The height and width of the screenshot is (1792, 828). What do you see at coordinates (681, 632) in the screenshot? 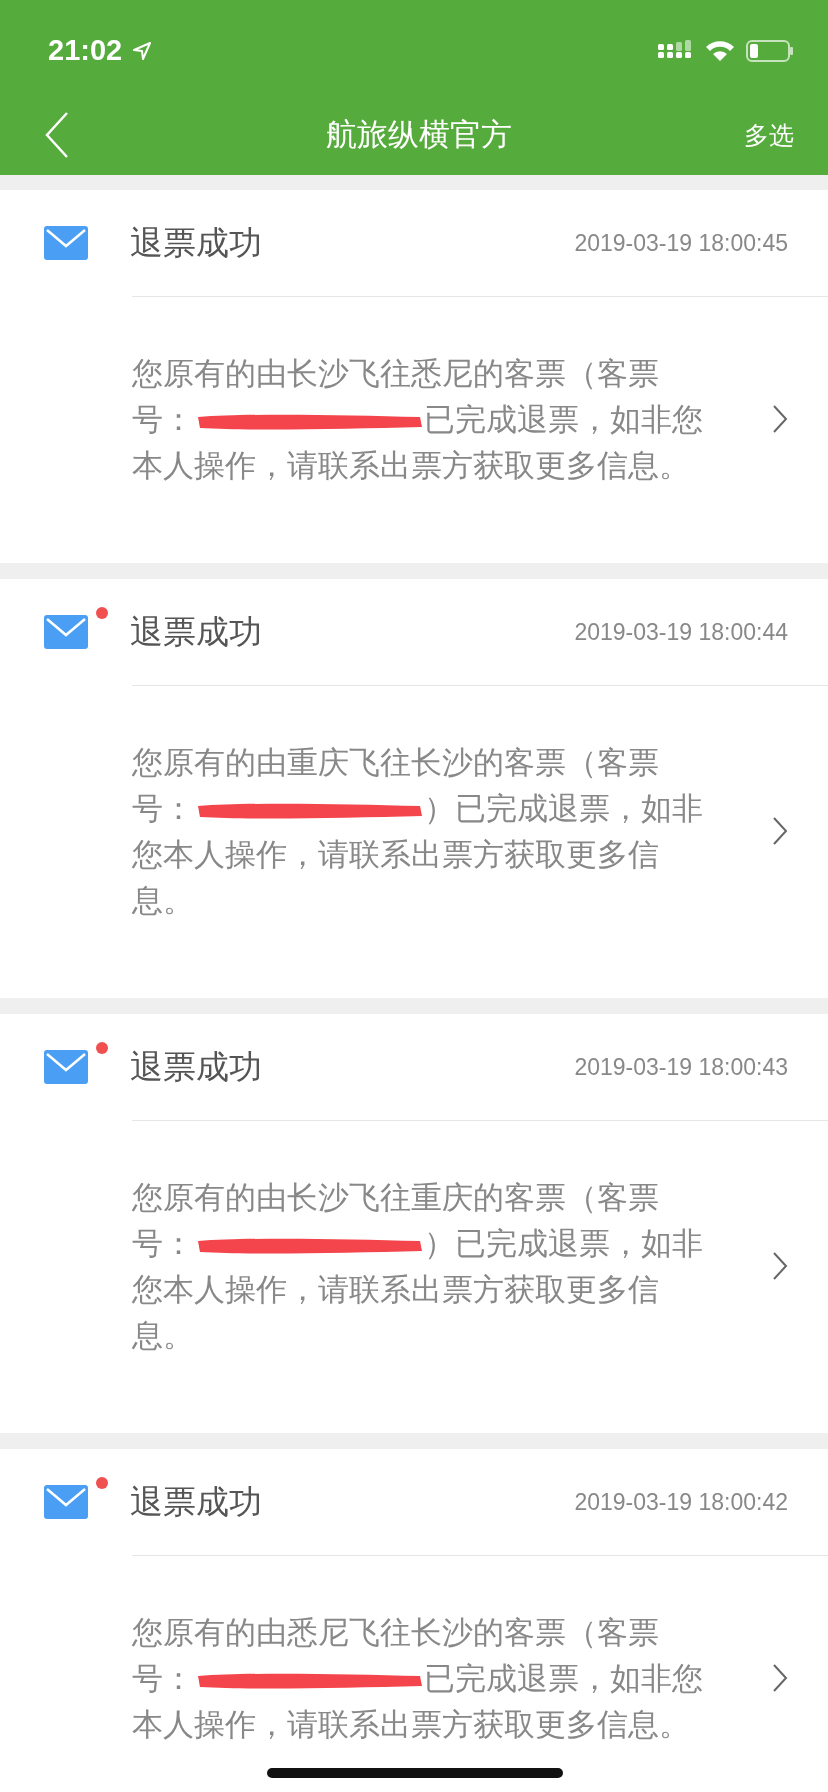
I see `message-time: 2019-03-19 18:00:44` at bounding box center [681, 632].